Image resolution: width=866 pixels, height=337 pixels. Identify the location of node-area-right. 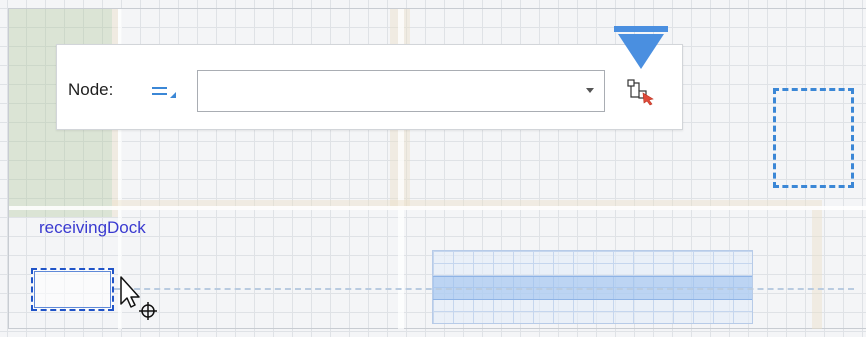
(813, 138).